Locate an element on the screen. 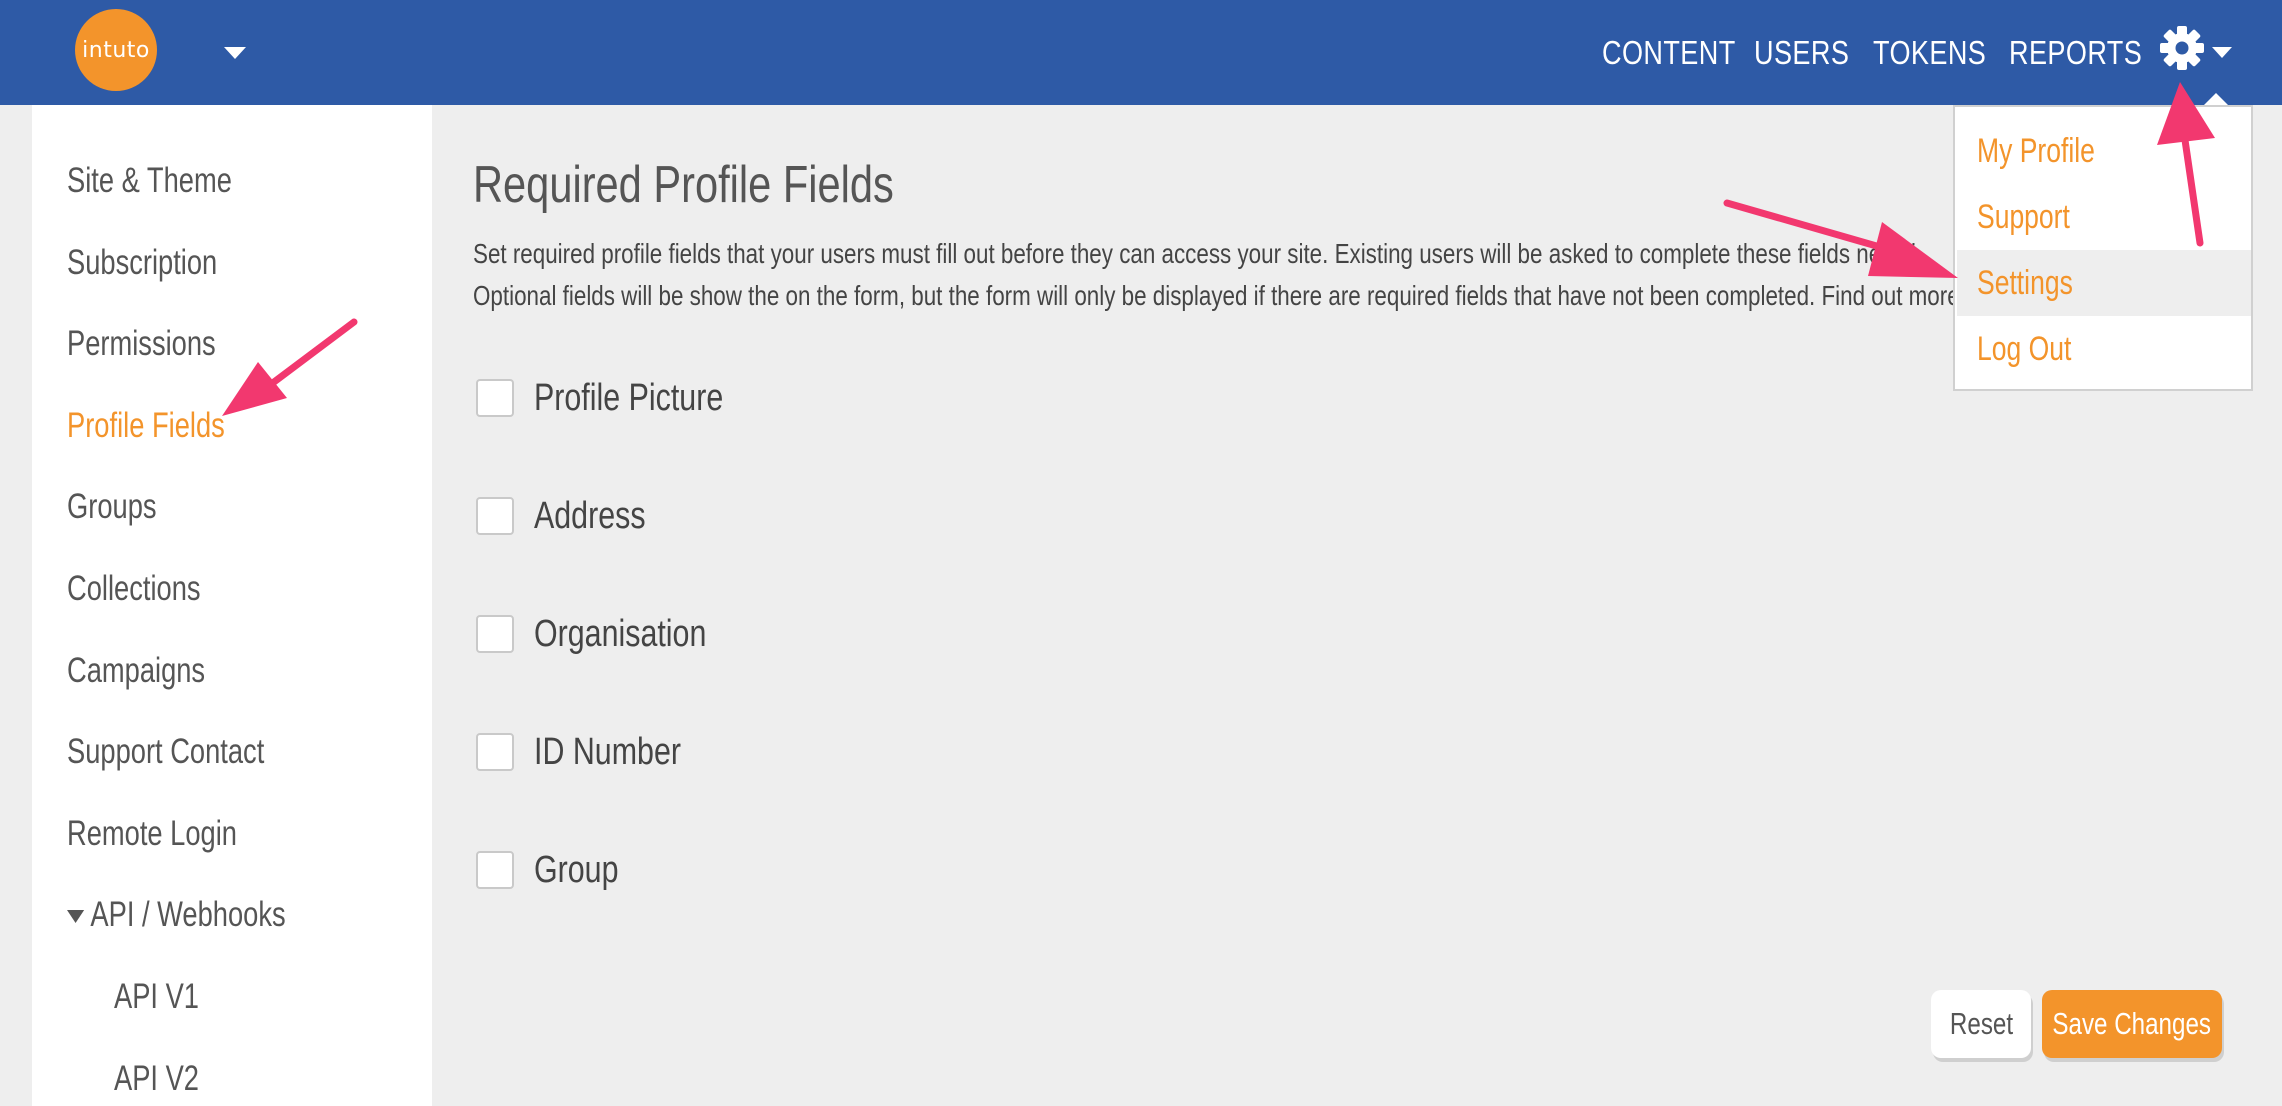 The image size is (2282, 1106). expand-caret-icon is located at coordinates (76, 917).